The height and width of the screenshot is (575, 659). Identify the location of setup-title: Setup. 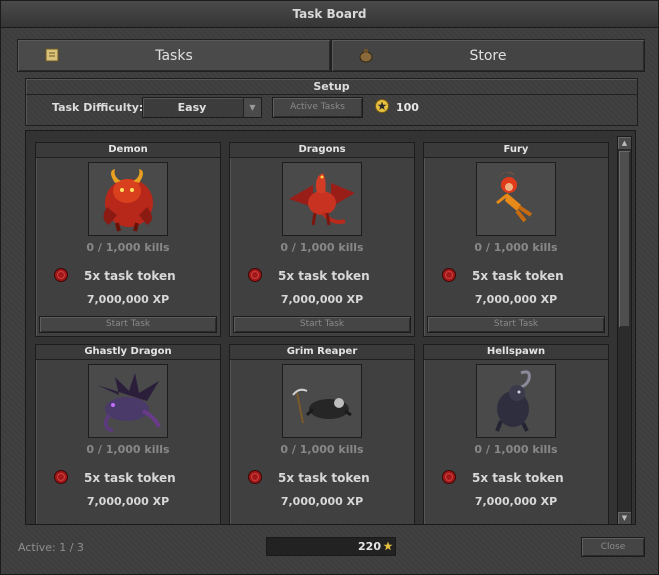
(331, 87).